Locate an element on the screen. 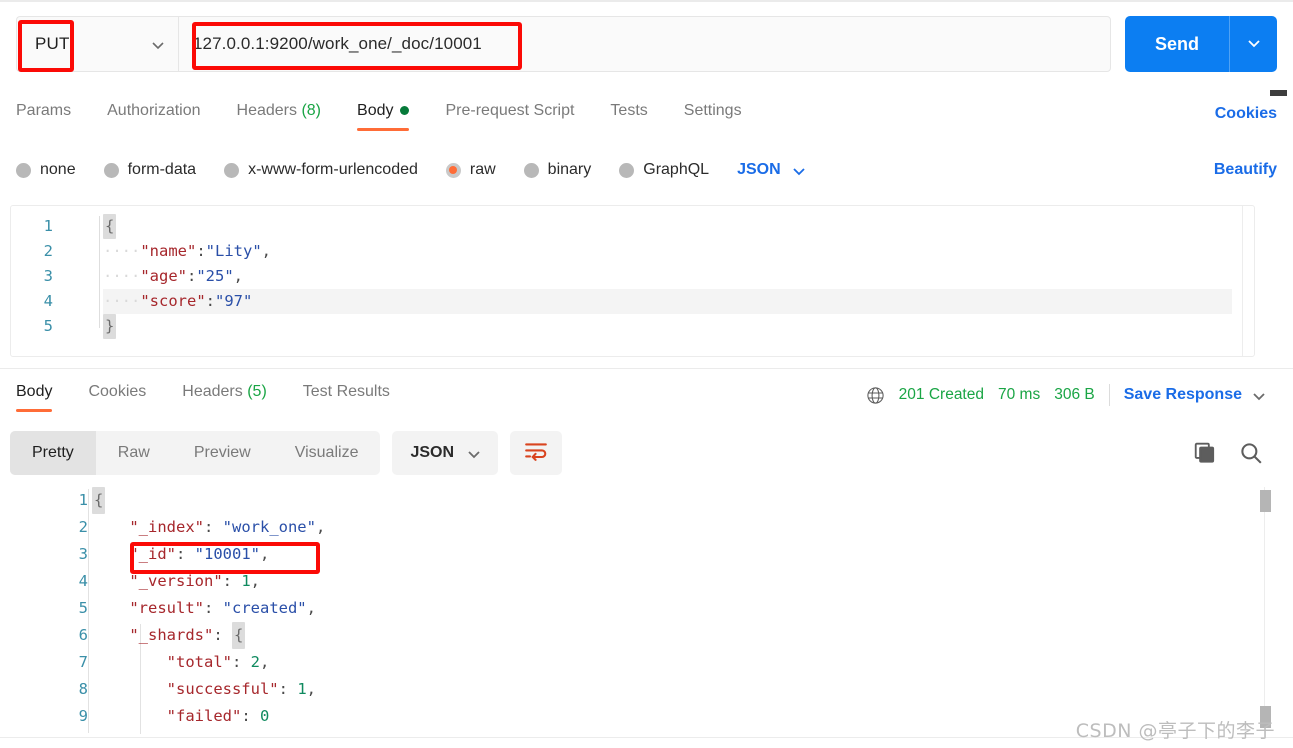 Image resolution: width=1293 pixels, height=748 pixels. response-tab-cookies: Cookies is located at coordinates (117, 395).